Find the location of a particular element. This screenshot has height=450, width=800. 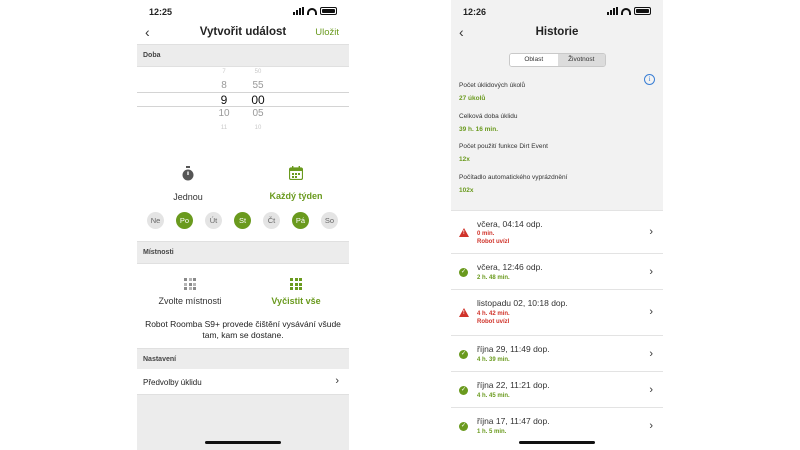

history-date: včera, 04:14 odp. is located at coordinates (510, 224).